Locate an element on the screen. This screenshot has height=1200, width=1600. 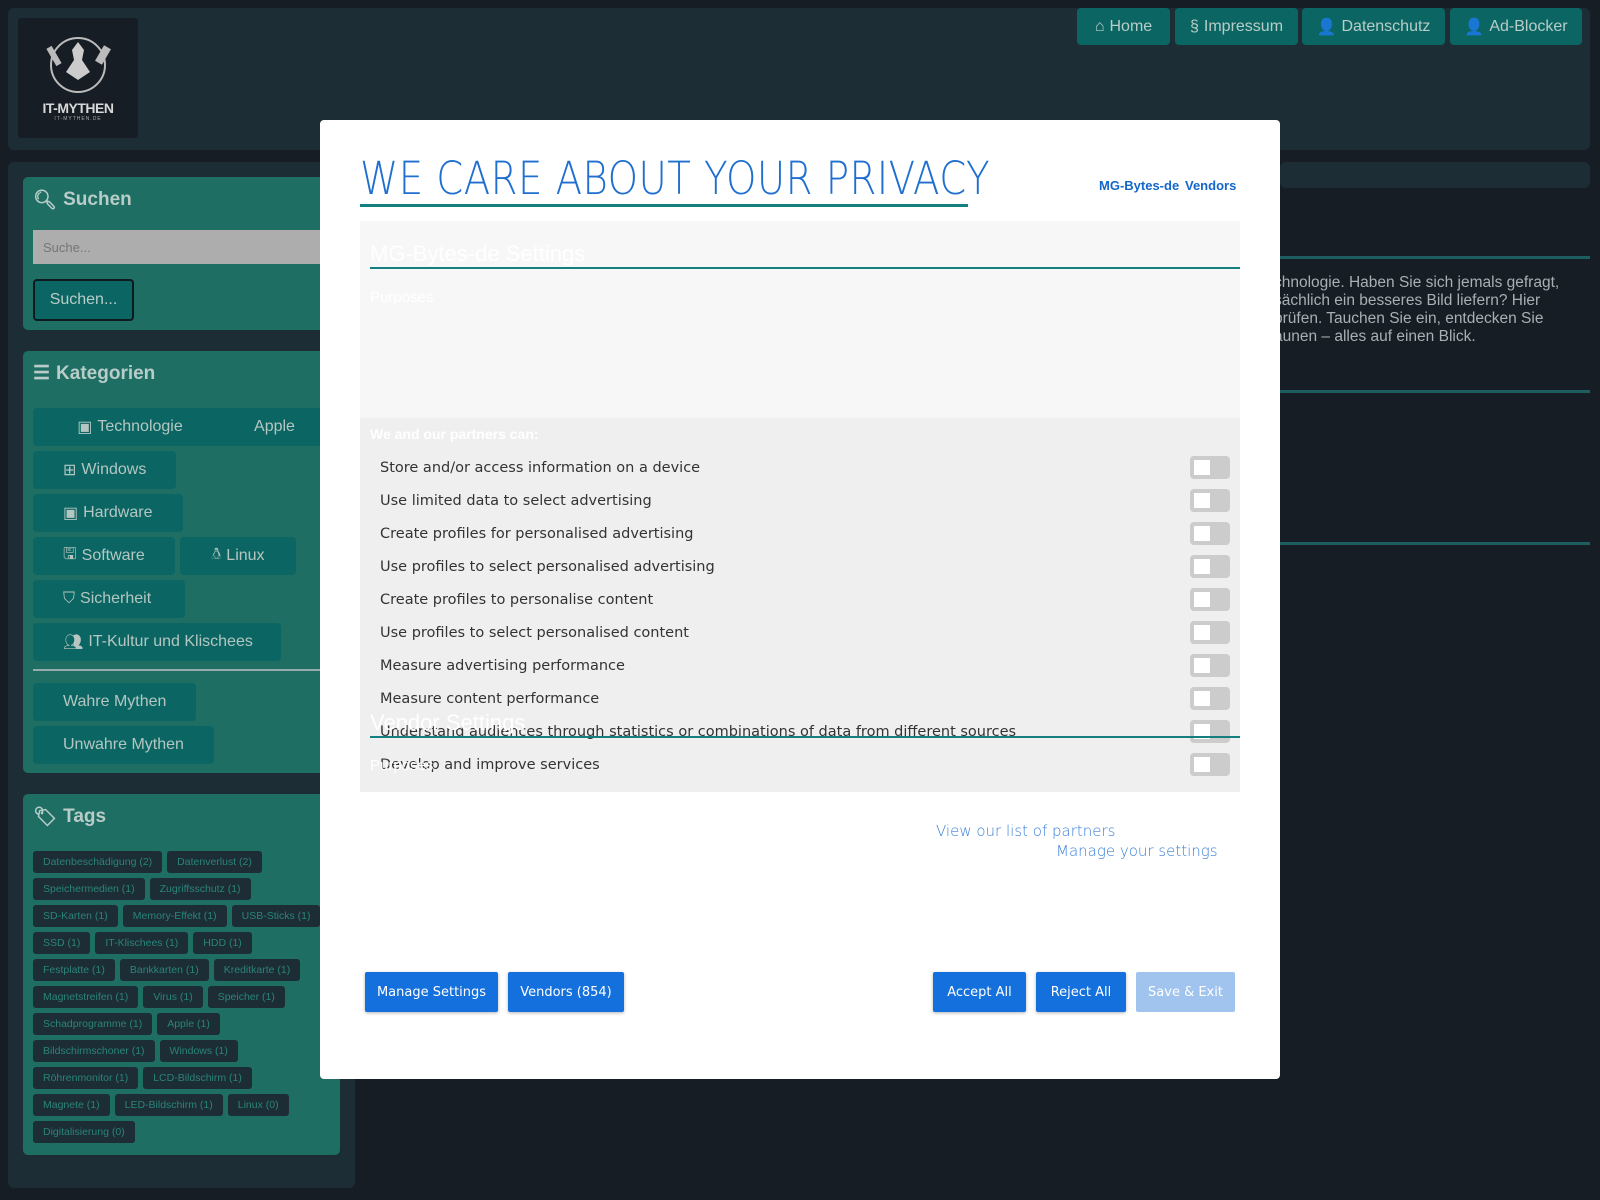
tag-link: SSD (1) is located at coordinates (62, 943).